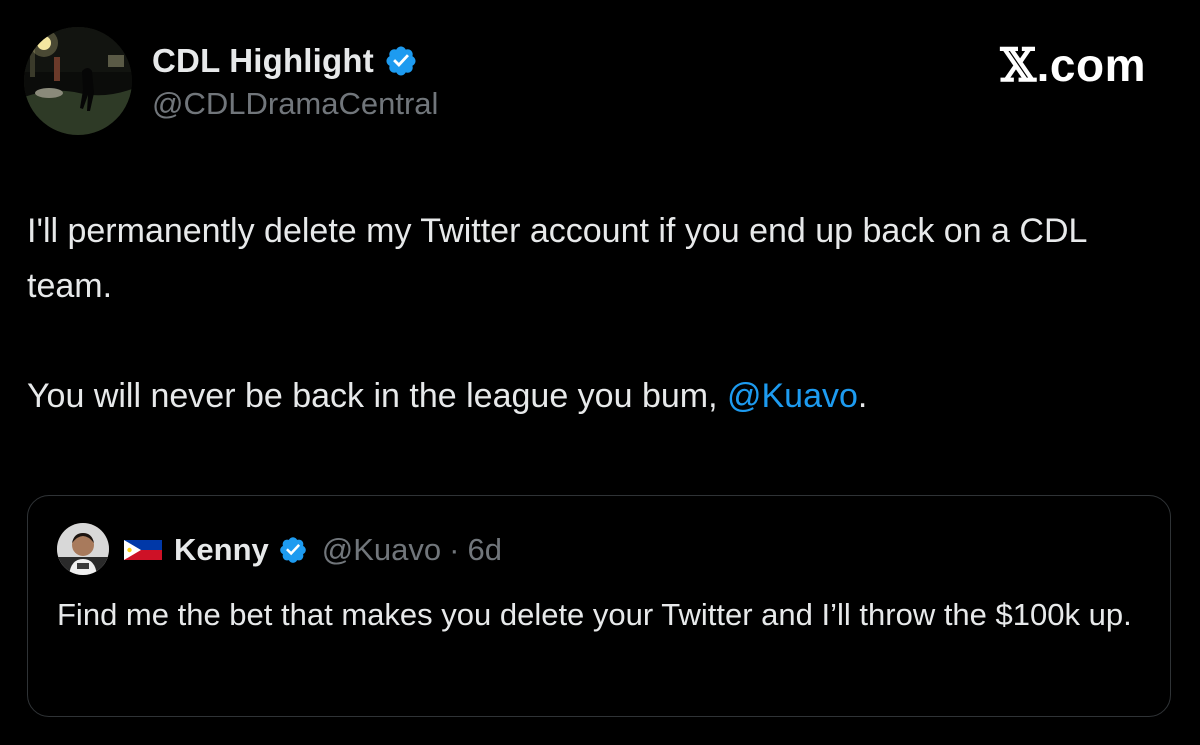 Image resolution: width=1200 pixels, height=745 pixels. I want to click on x-logo-icon: 𝕏, so click(1018, 65).